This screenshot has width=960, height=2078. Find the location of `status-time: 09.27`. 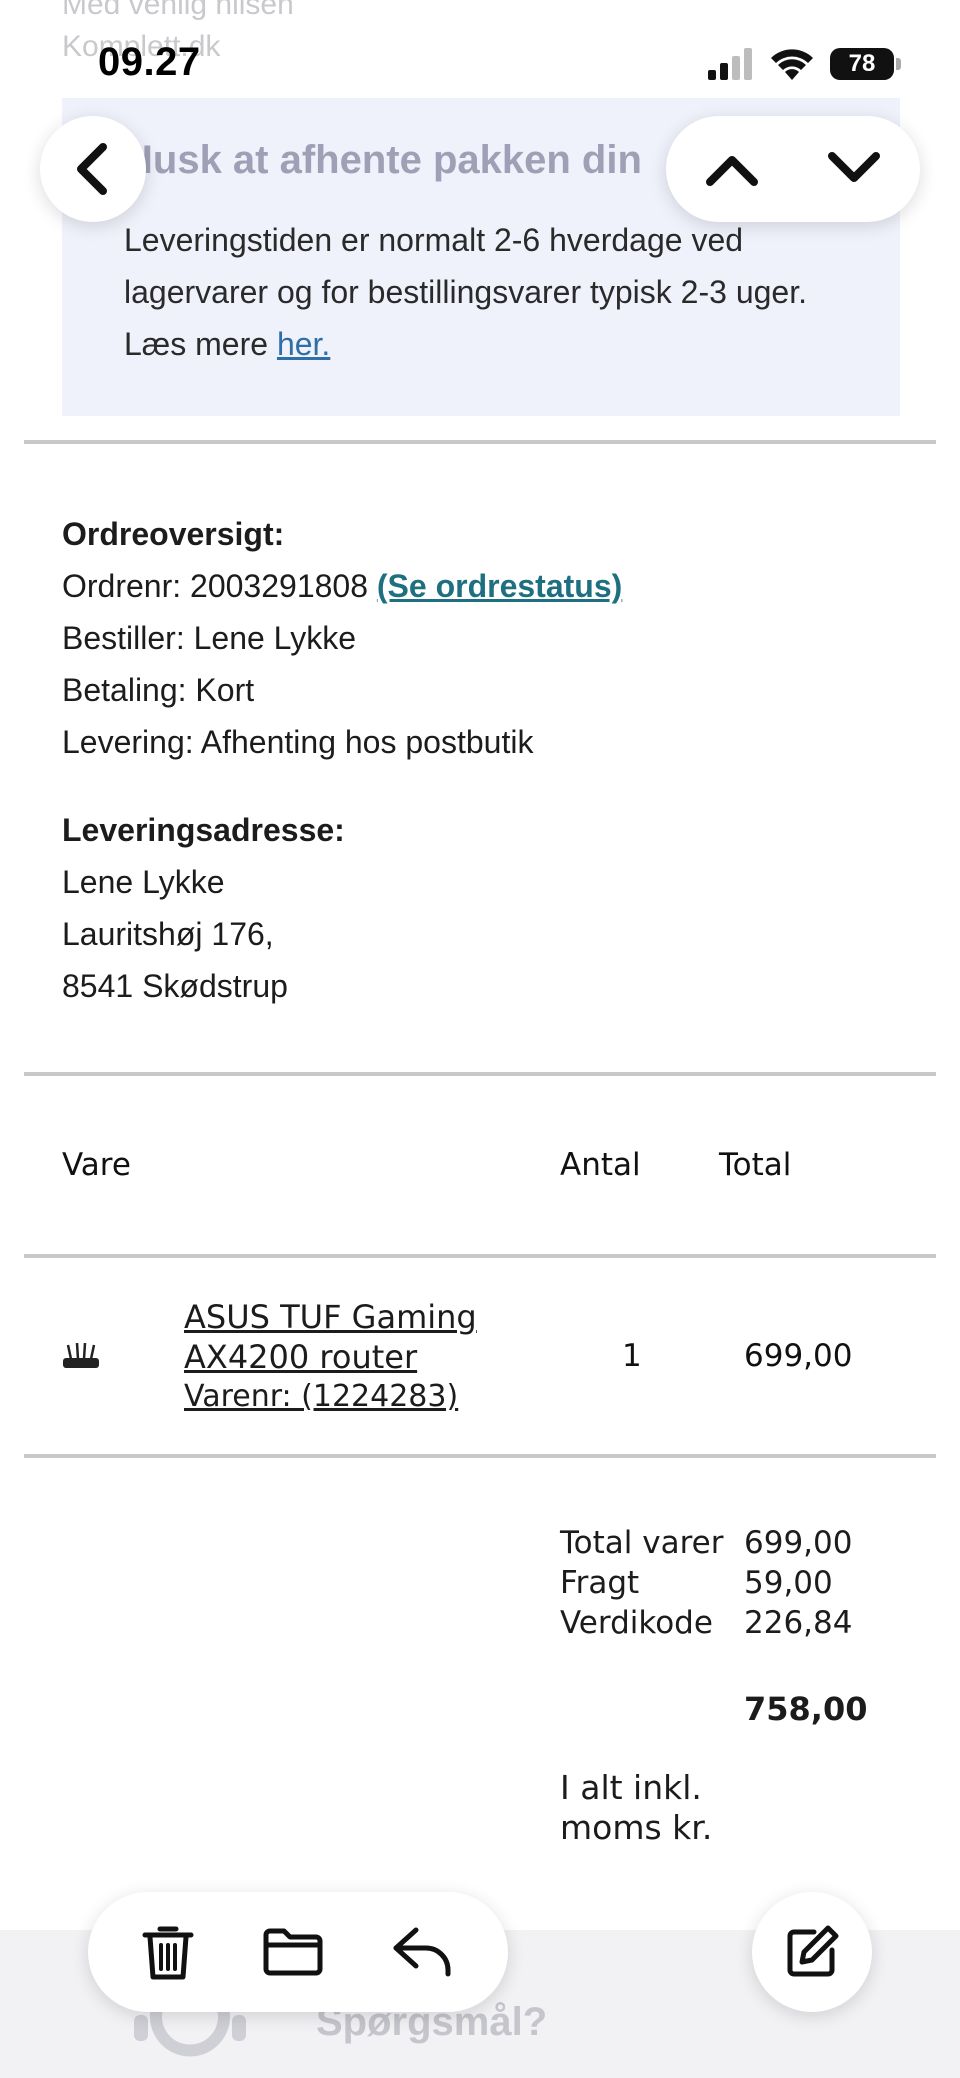

status-time: 09.27 is located at coordinates (149, 62).